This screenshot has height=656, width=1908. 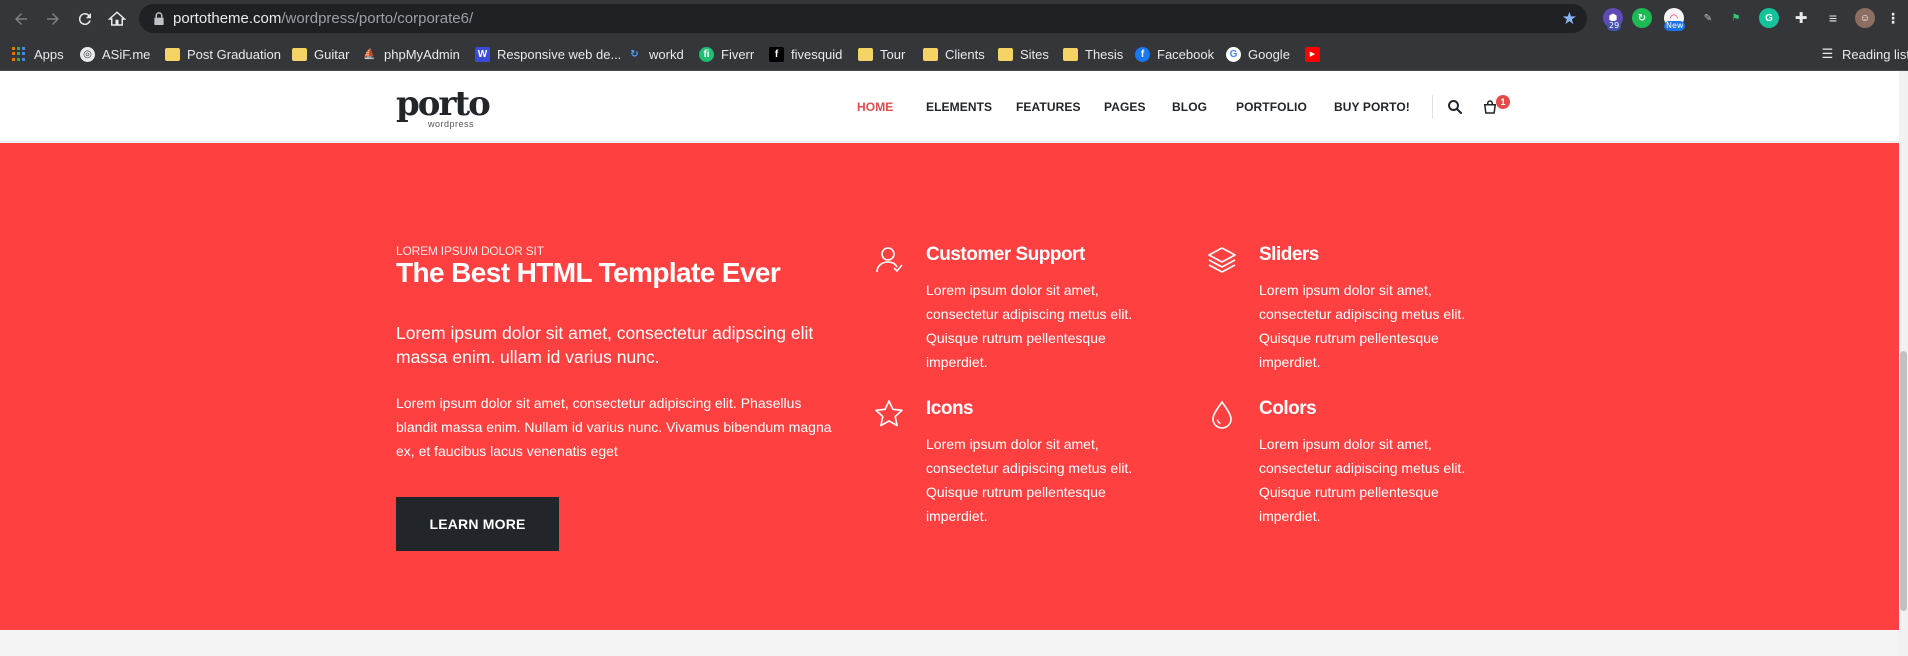 What do you see at coordinates (706, 54) in the screenshot?
I see `fiverr-icon: fi` at bounding box center [706, 54].